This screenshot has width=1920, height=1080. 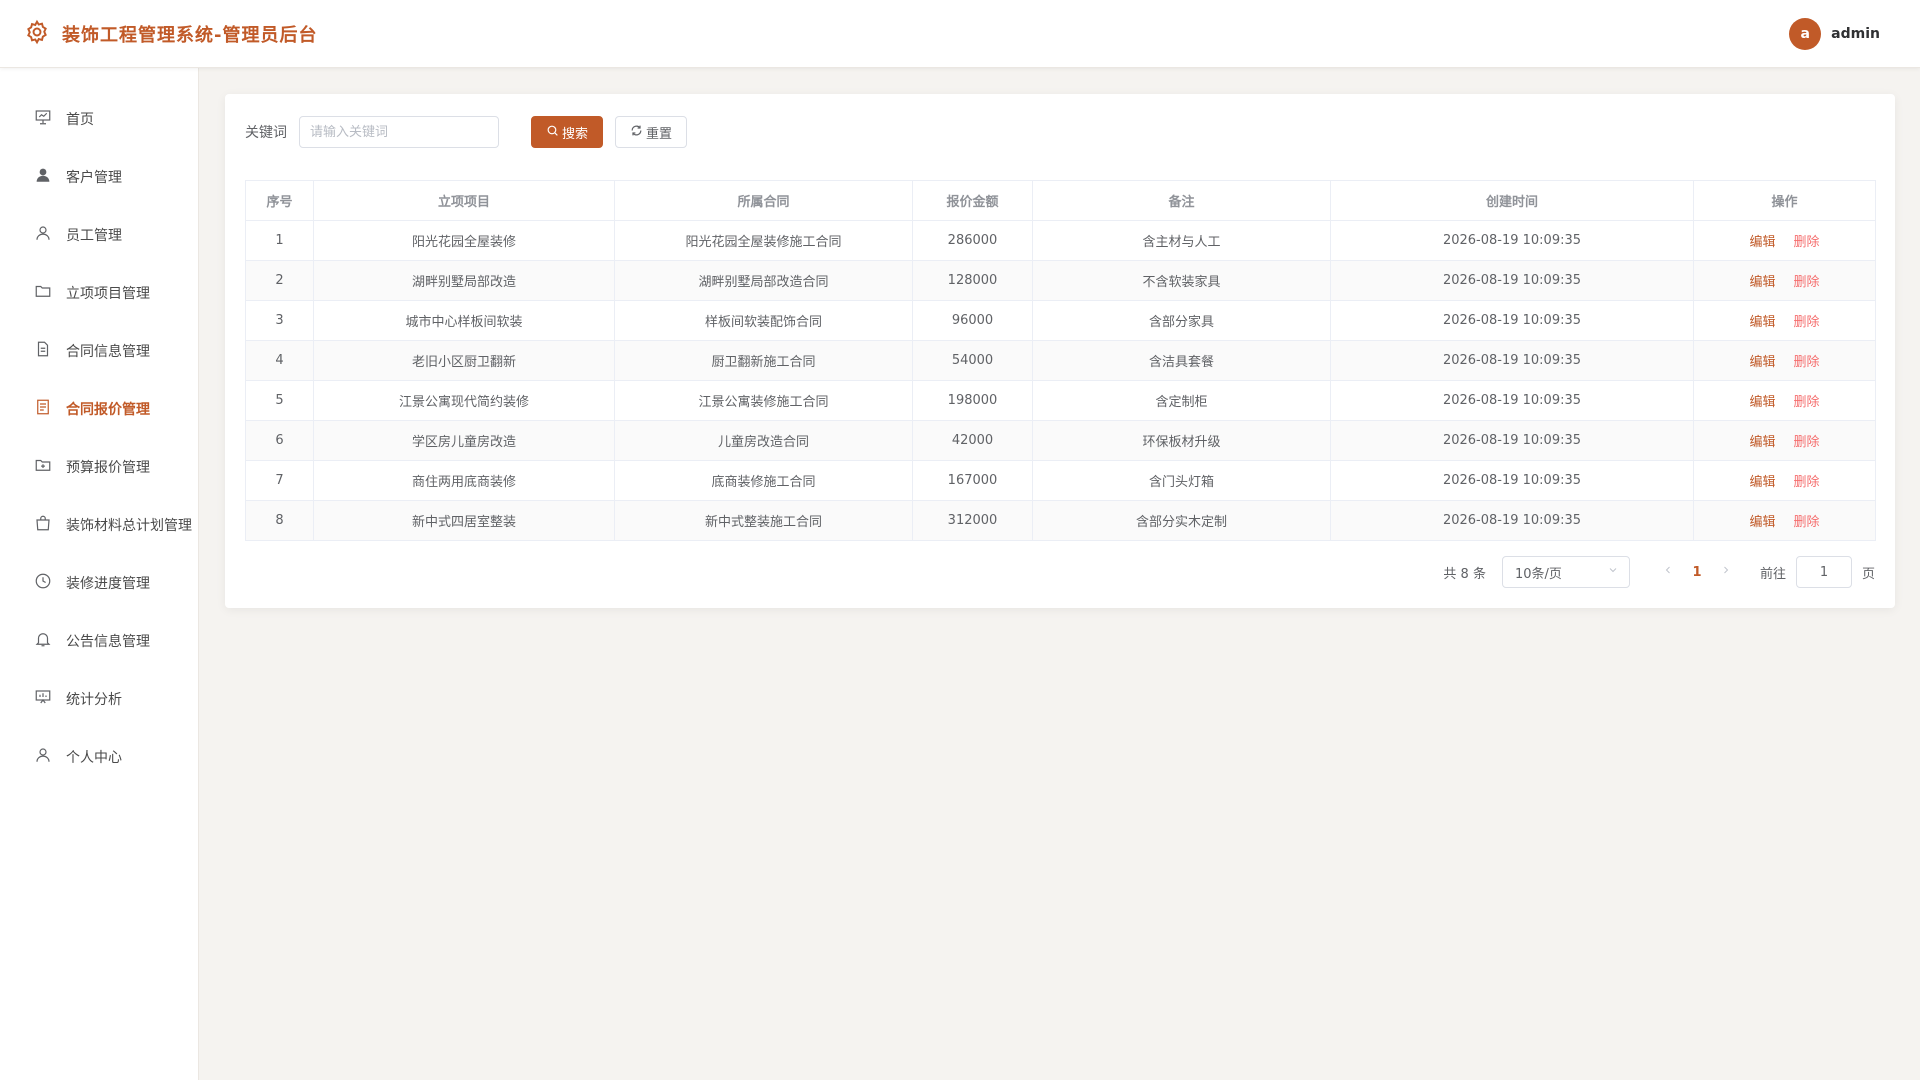 What do you see at coordinates (1805, 33) in the screenshot?
I see `avatar: a` at bounding box center [1805, 33].